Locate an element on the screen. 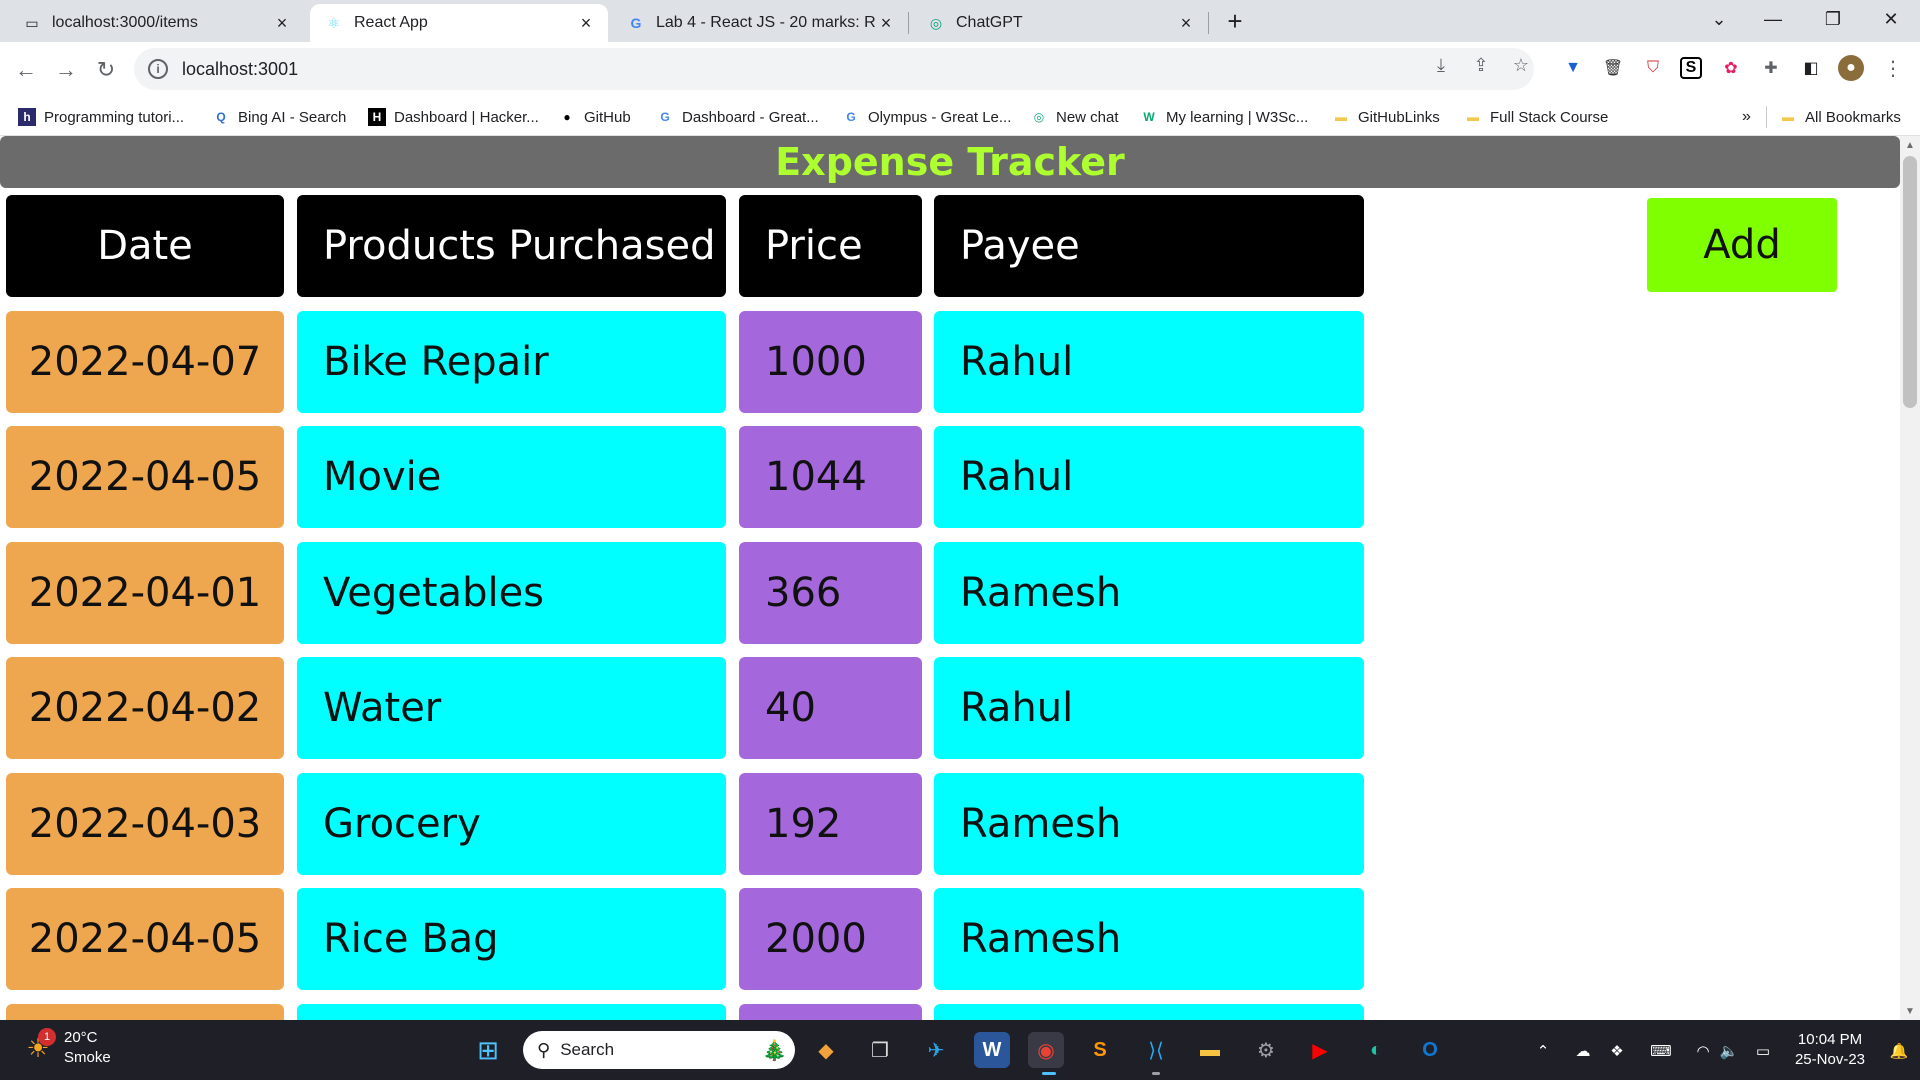  url-text: localhost:3001 is located at coordinates (240, 69).